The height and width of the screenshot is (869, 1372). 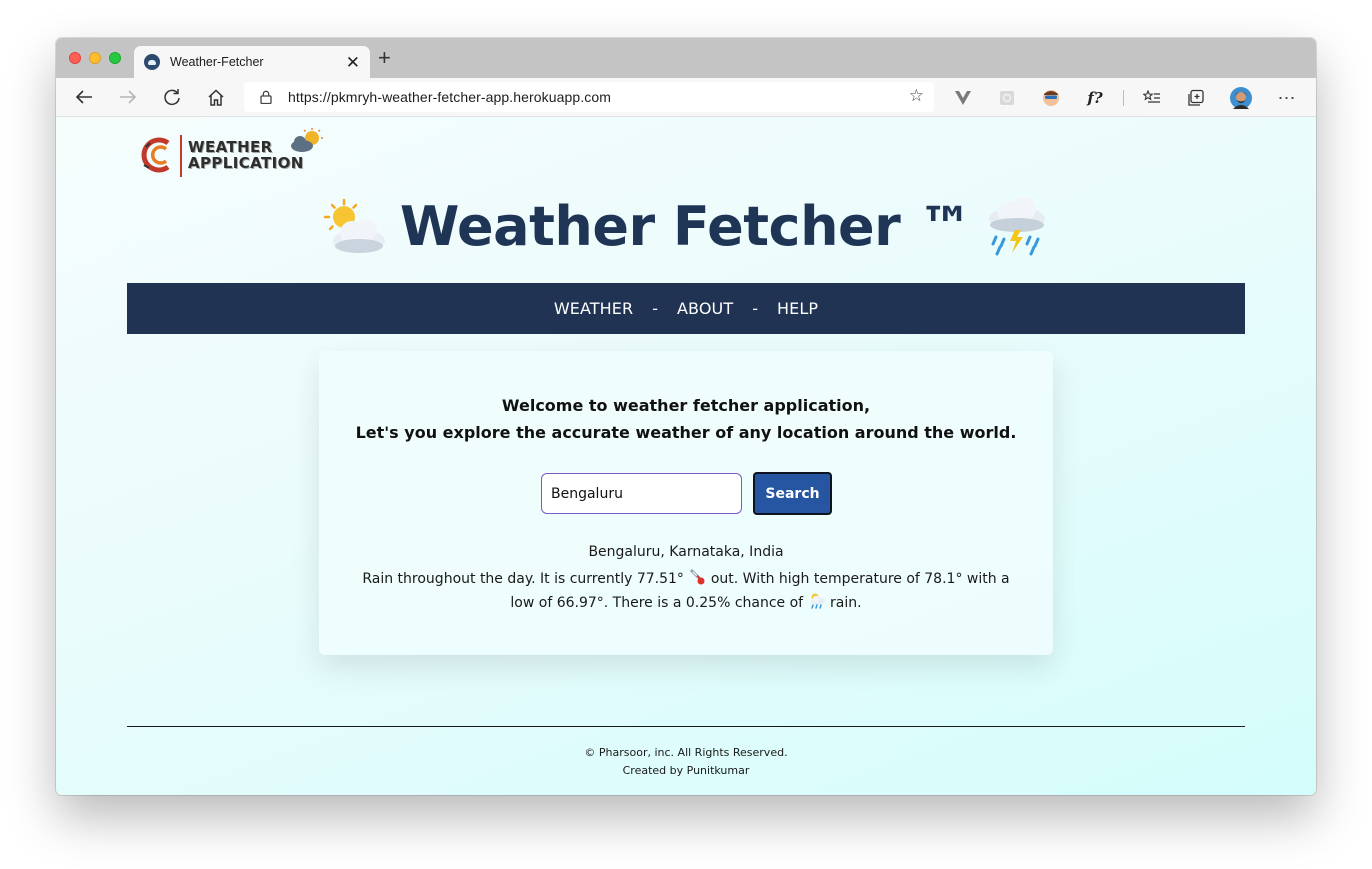 What do you see at coordinates (216, 97) in the screenshot?
I see `home-icon` at bounding box center [216, 97].